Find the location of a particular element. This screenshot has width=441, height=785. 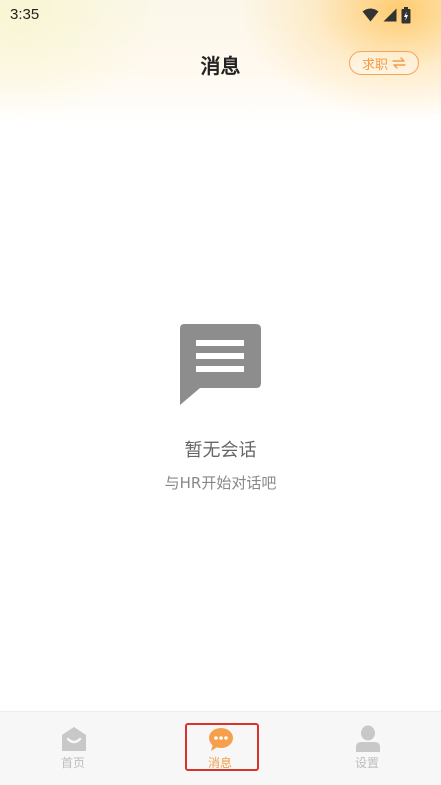

switch-role-label: 求职 is located at coordinates (374, 65).